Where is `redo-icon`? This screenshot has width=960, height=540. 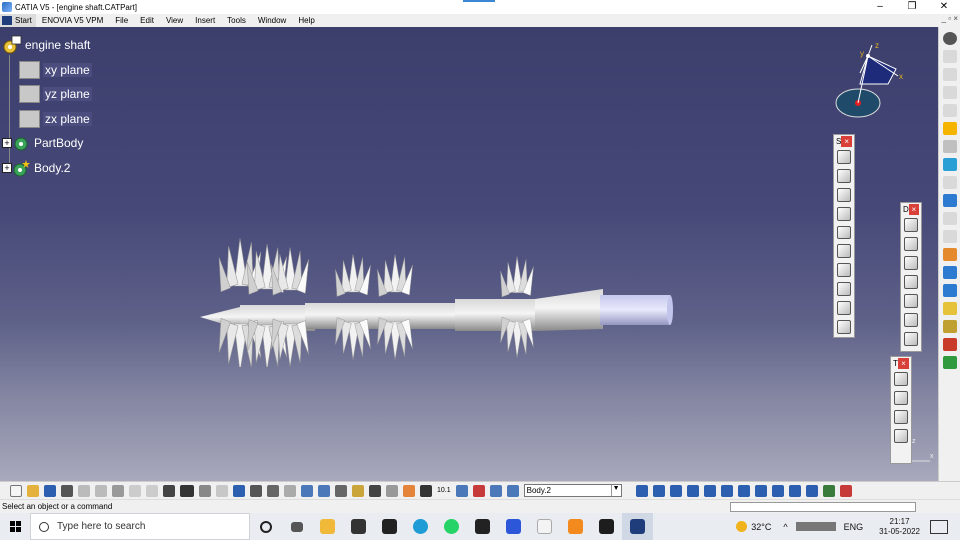
redo-icon is located at coordinates (152, 490).